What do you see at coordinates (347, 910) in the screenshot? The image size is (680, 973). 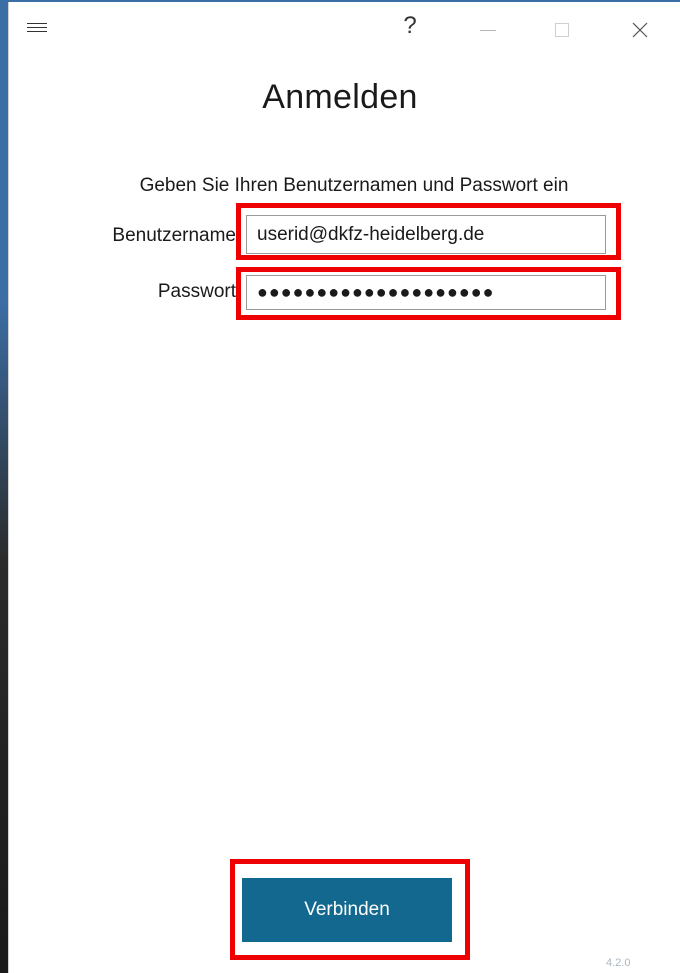 I see `connect-button: Verbinden` at bounding box center [347, 910].